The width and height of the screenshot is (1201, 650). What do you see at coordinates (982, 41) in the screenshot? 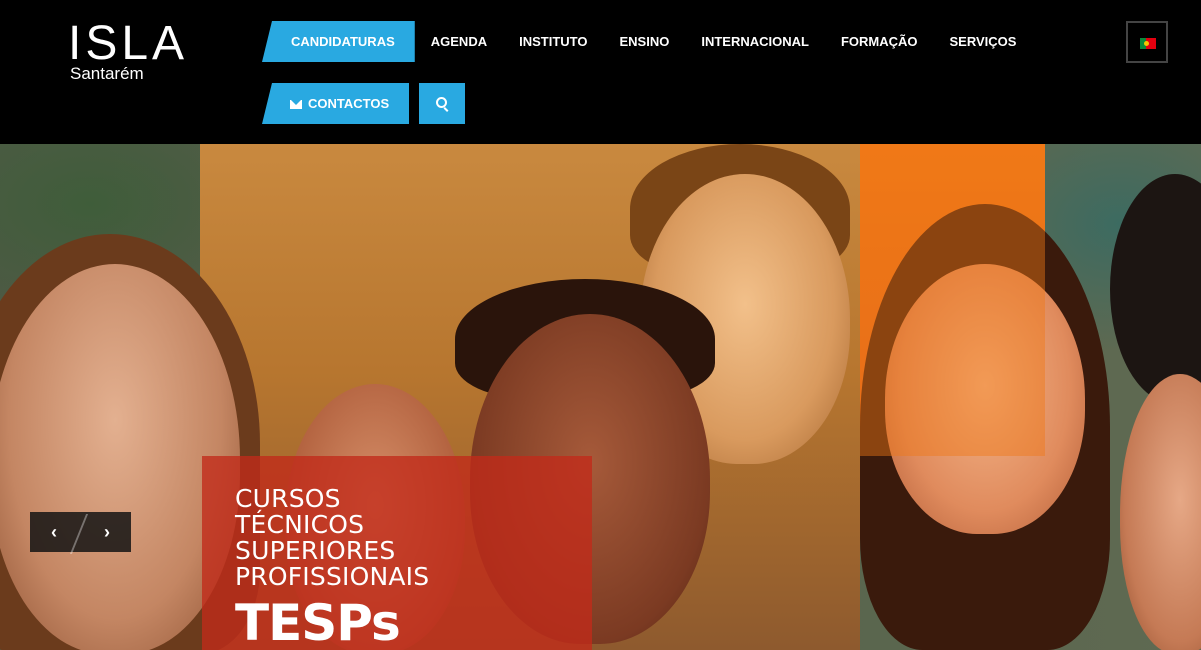
I see `nav-item-servicos: SERVIÇOS` at bounding box center [982, 41].